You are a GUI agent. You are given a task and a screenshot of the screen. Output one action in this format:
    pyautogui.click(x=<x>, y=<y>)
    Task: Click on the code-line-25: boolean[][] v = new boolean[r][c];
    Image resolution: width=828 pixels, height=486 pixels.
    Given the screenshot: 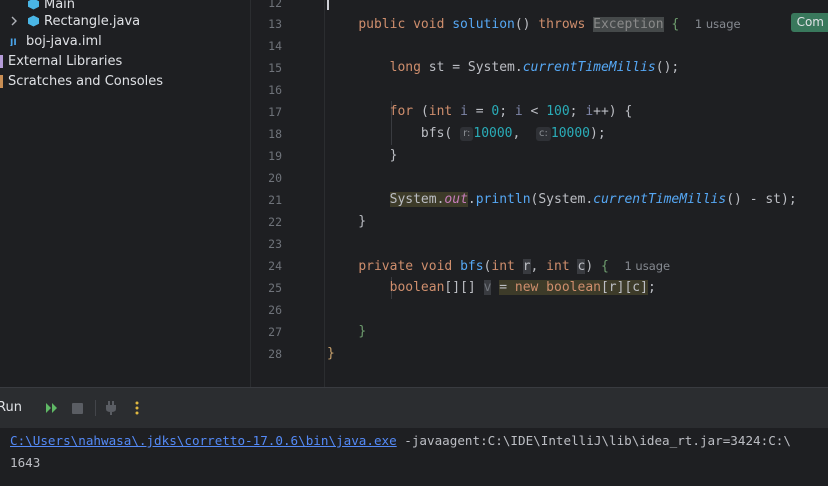 What is the action you would take?
    pyautogui.click(x=522, y=287)
    